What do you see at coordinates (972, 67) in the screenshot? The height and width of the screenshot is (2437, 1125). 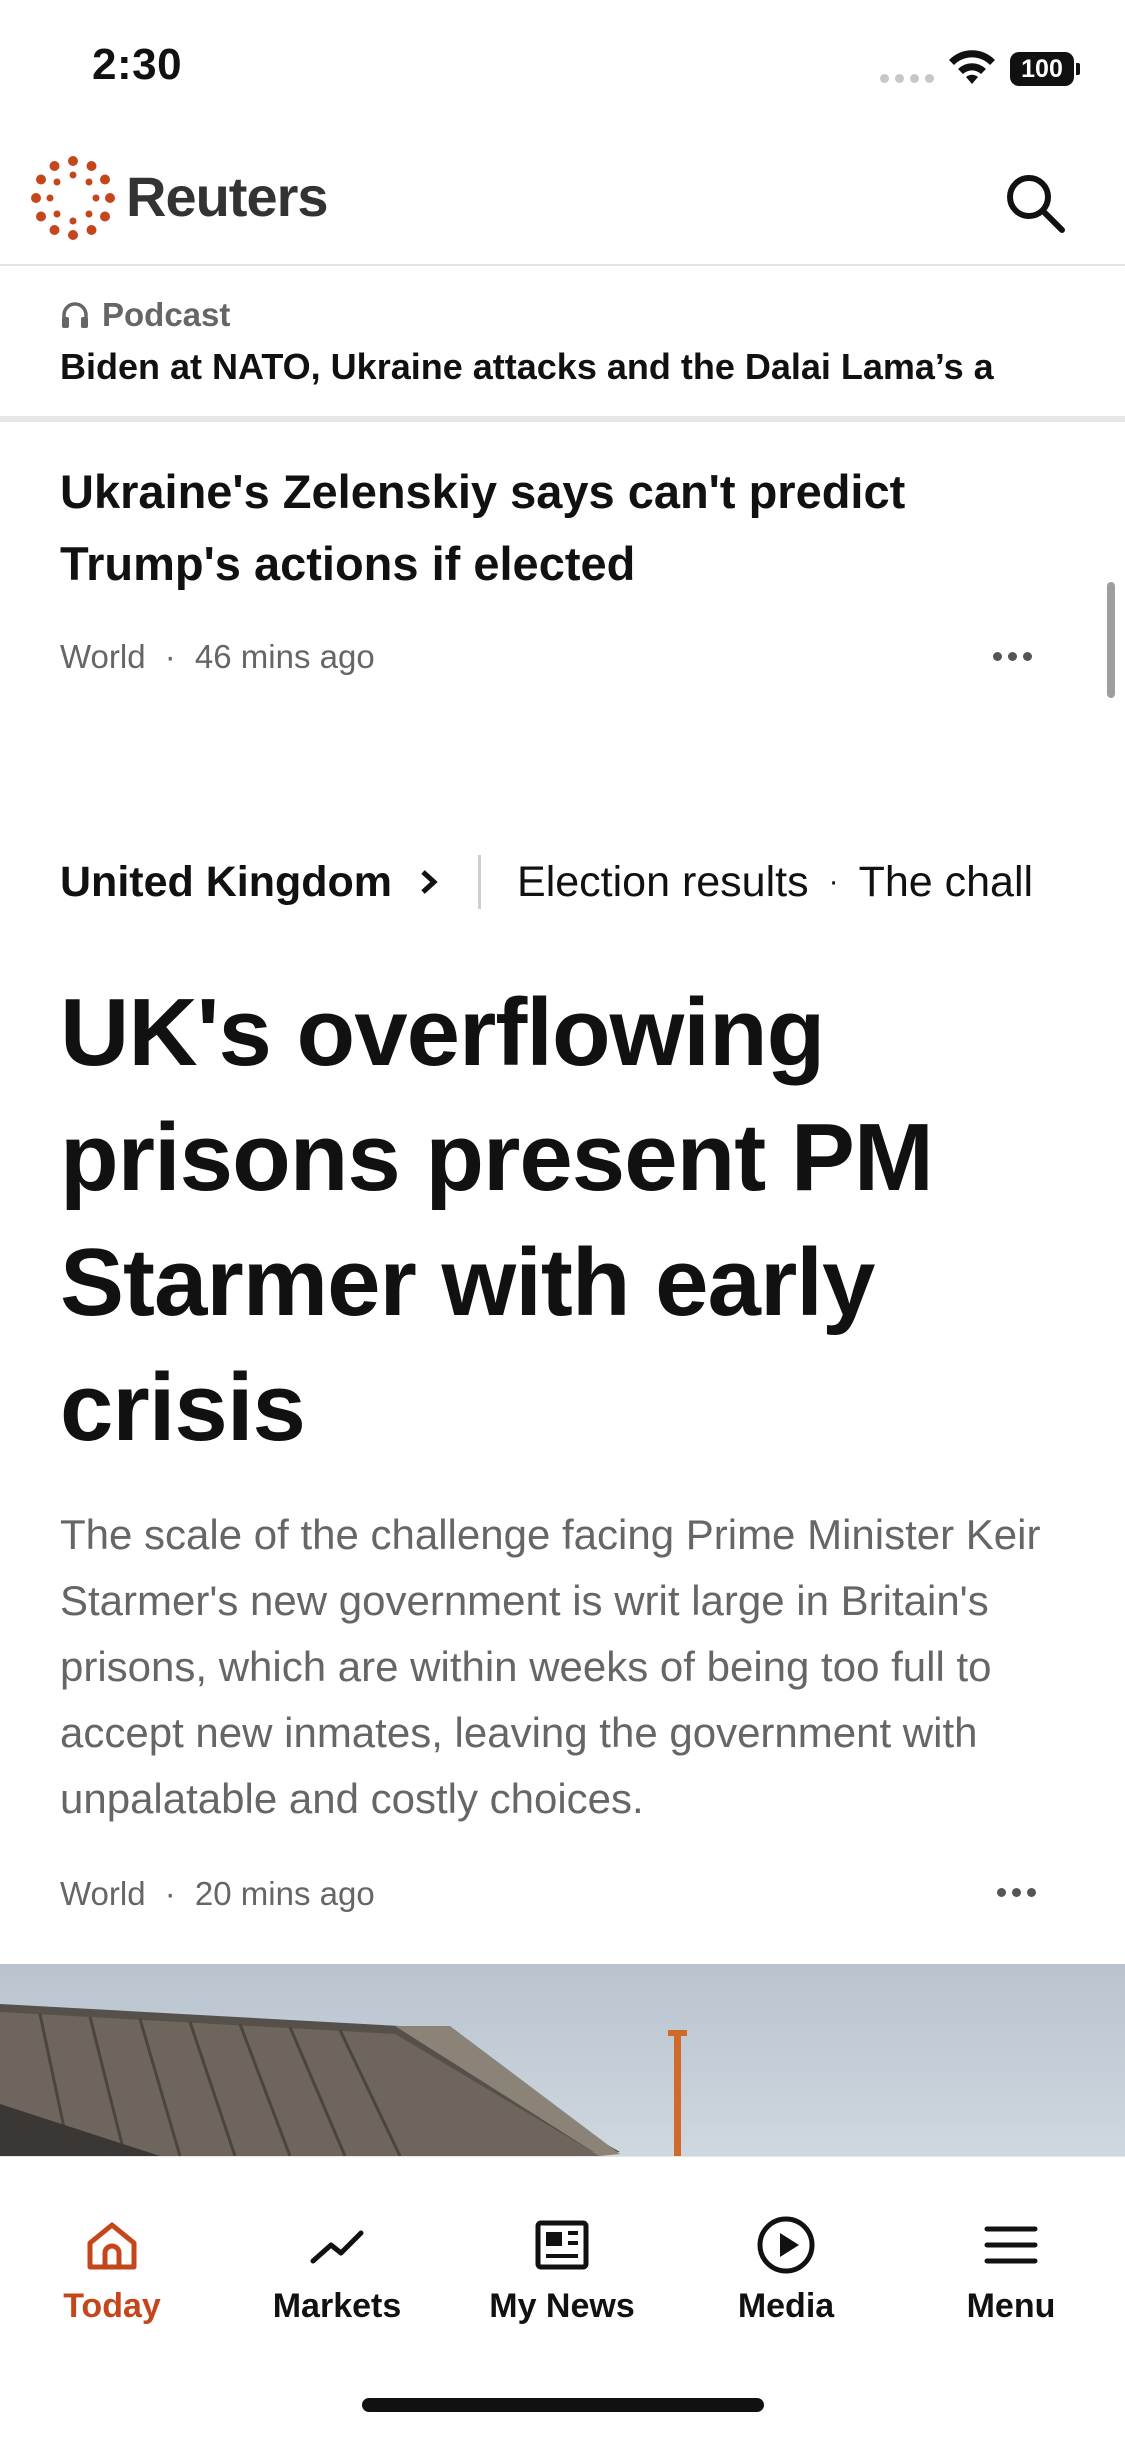 I see `wifi-icon` at bounding box center [972, 67].